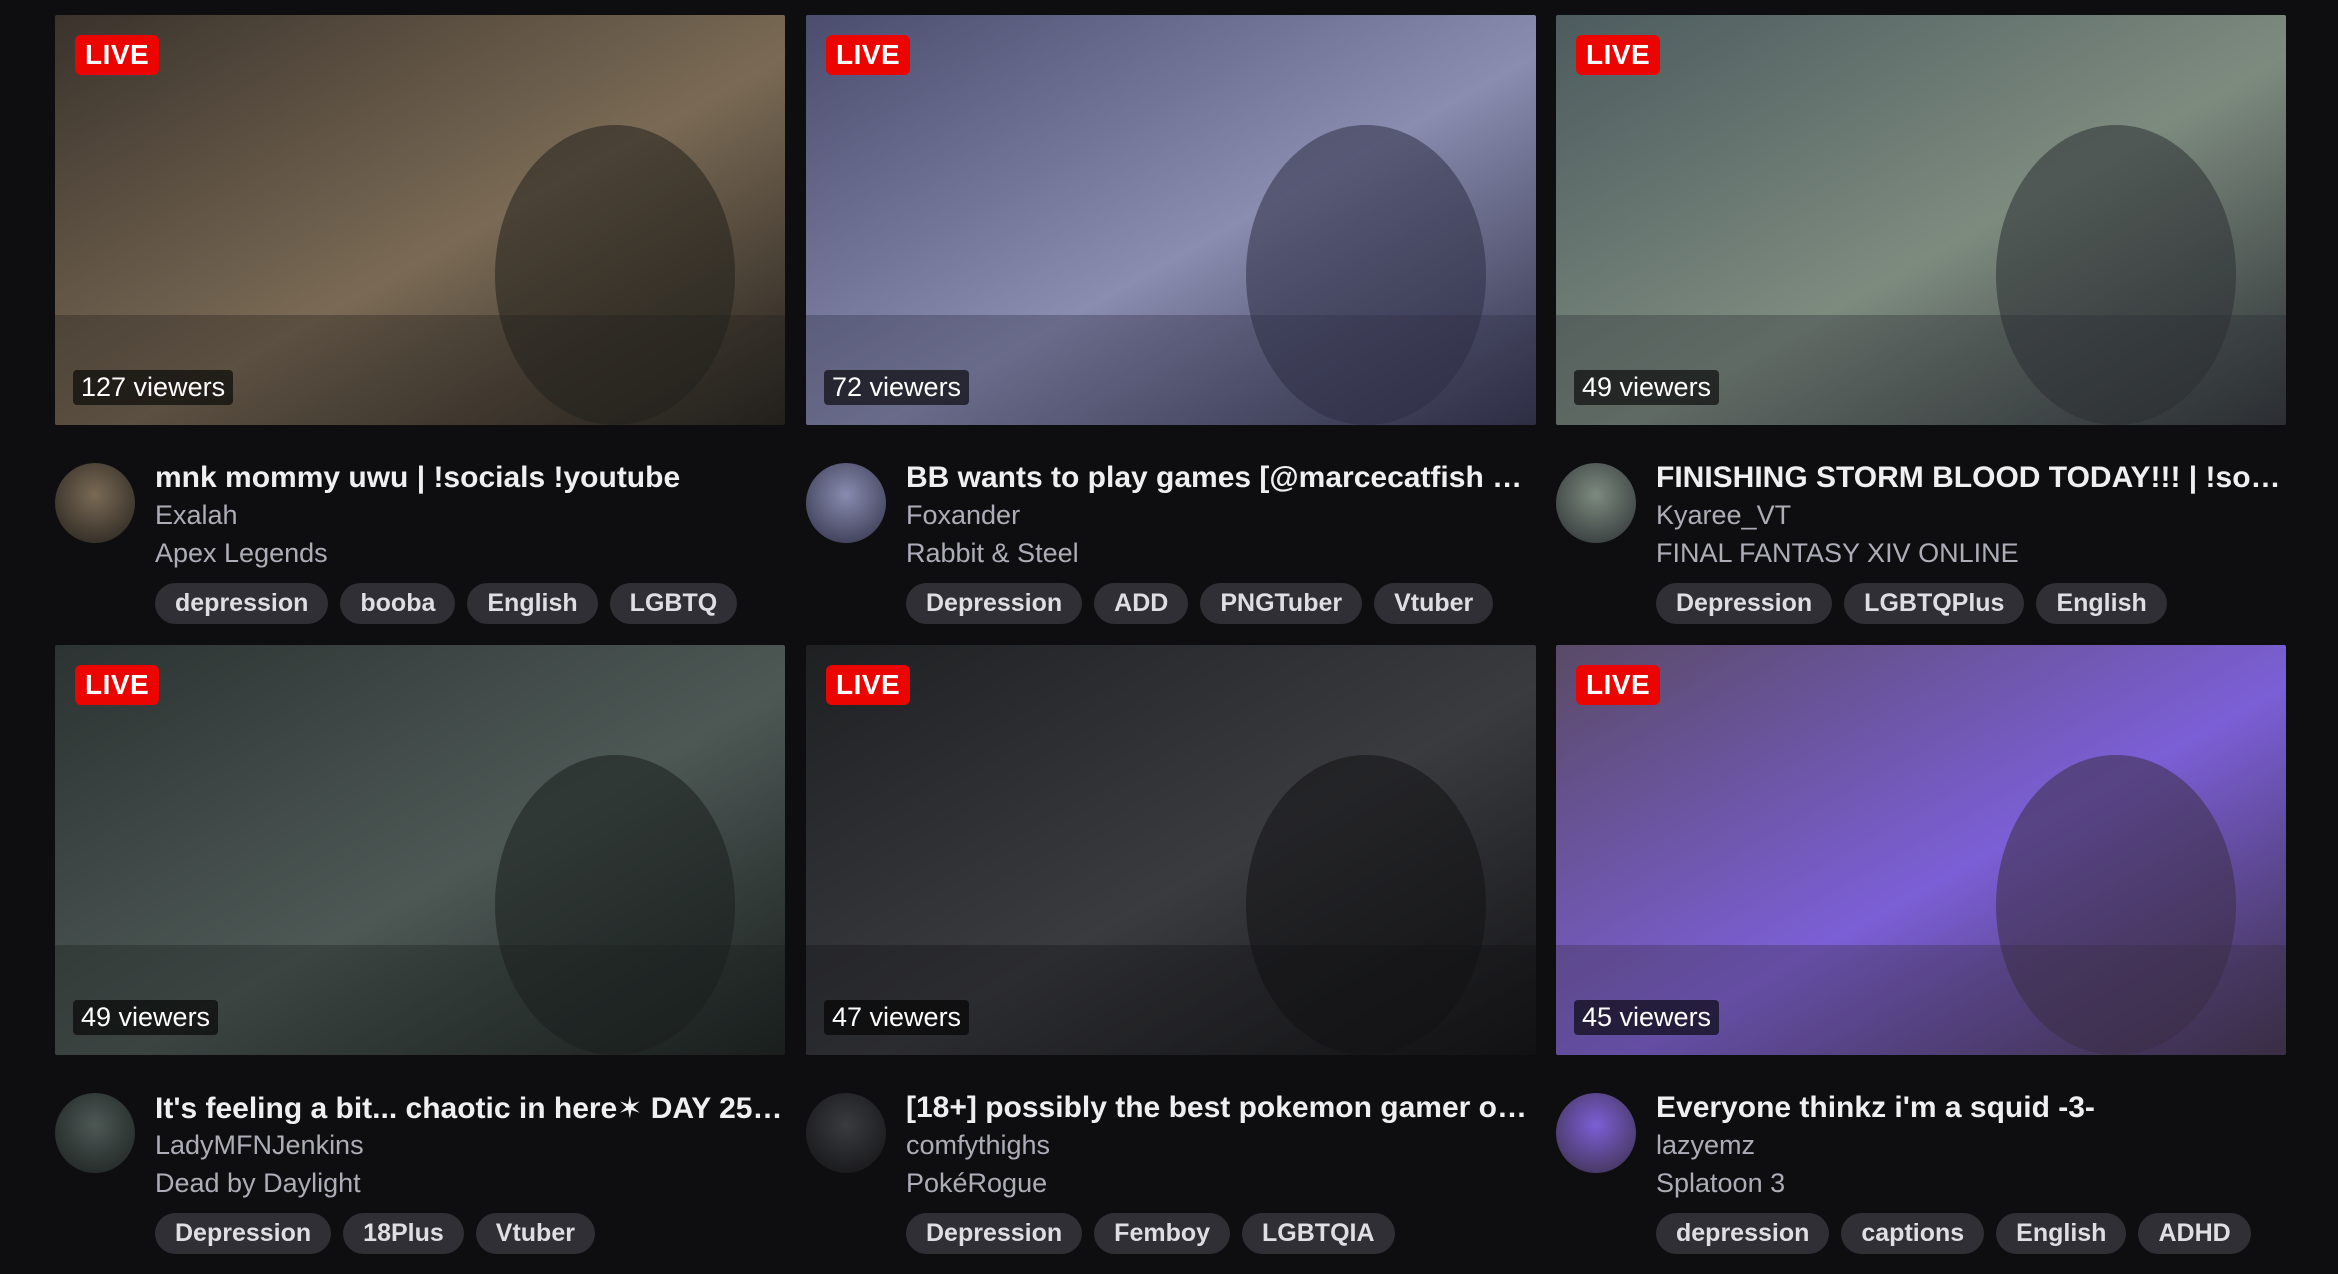 The height and width of the screenshot is (1274, 2338). I want to click on tag-list: depression captions English ADHD, so click(1971, 1233).